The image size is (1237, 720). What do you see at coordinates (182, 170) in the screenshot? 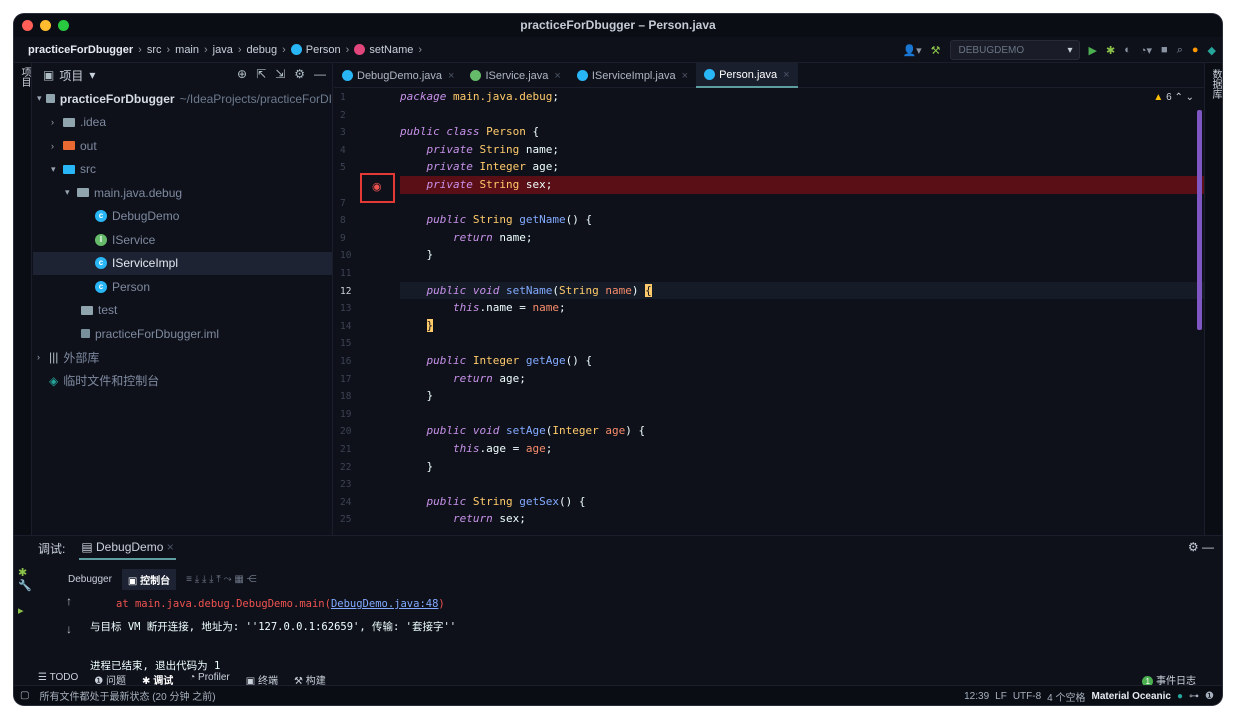
I see `tree-item-src: ▾ src` at bounding box center [182, 170].